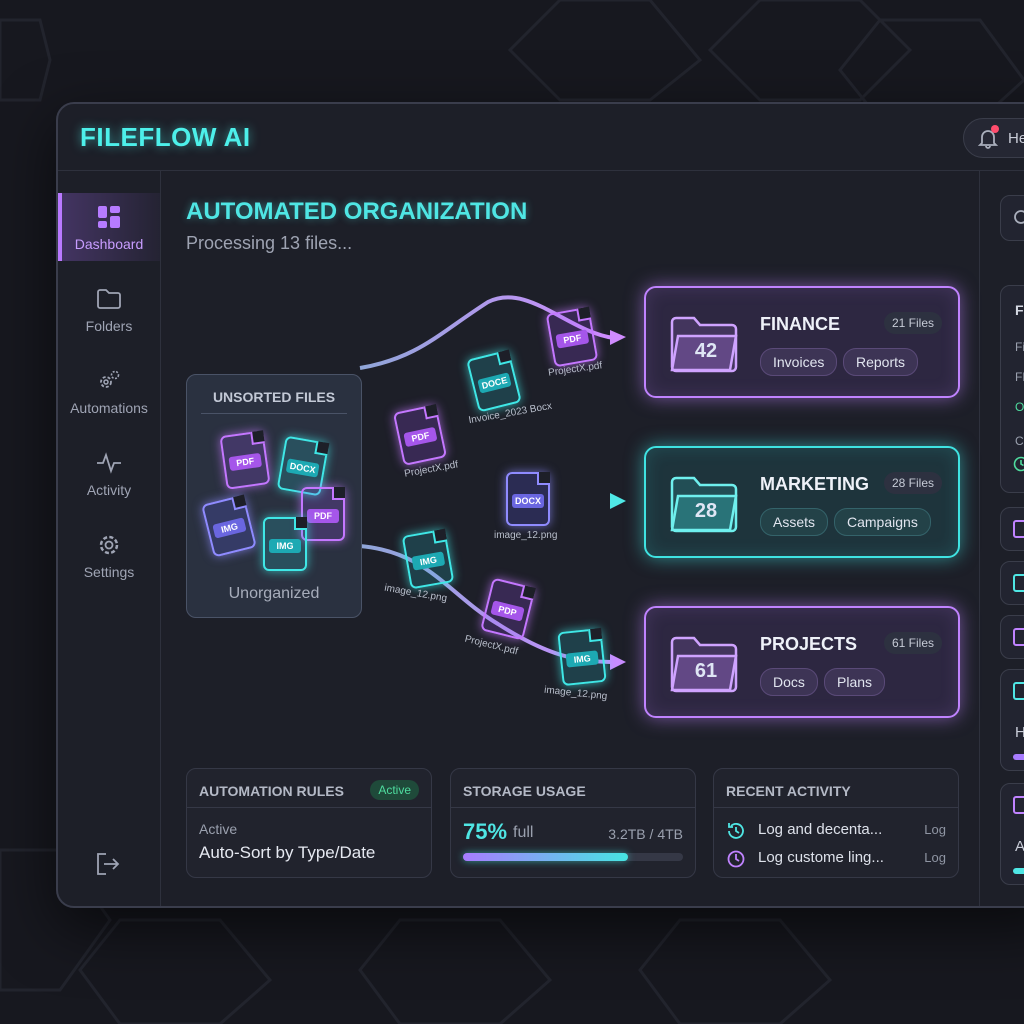  Describe the element at coordinates (394, 790) in the screenshot. I see `status-badge: Active` at that location.